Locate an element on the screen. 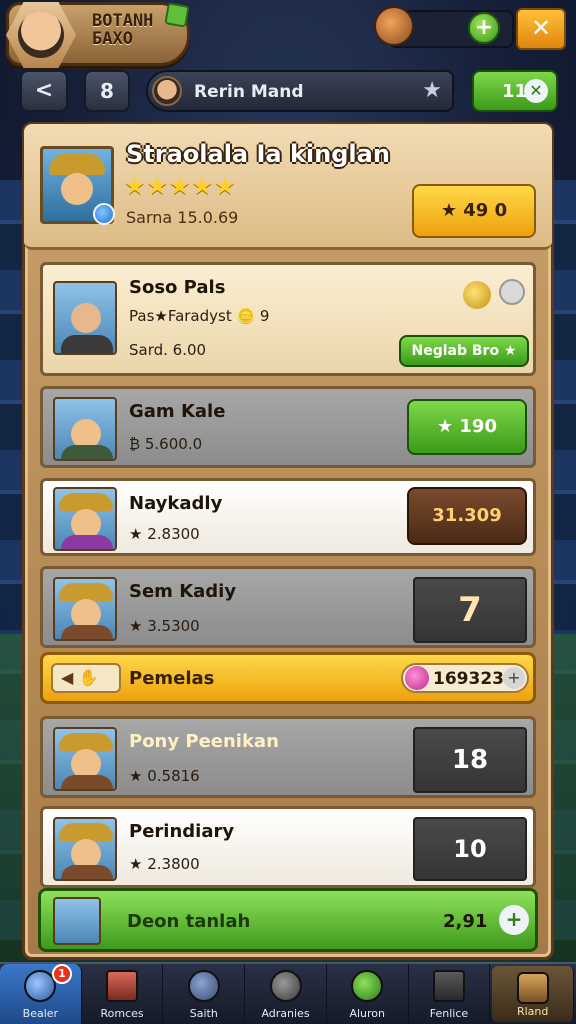 Image resolution: width=576 pixels, height=1024 pixels. nav-label: Fenlice is located at coordinates (449, 1013).